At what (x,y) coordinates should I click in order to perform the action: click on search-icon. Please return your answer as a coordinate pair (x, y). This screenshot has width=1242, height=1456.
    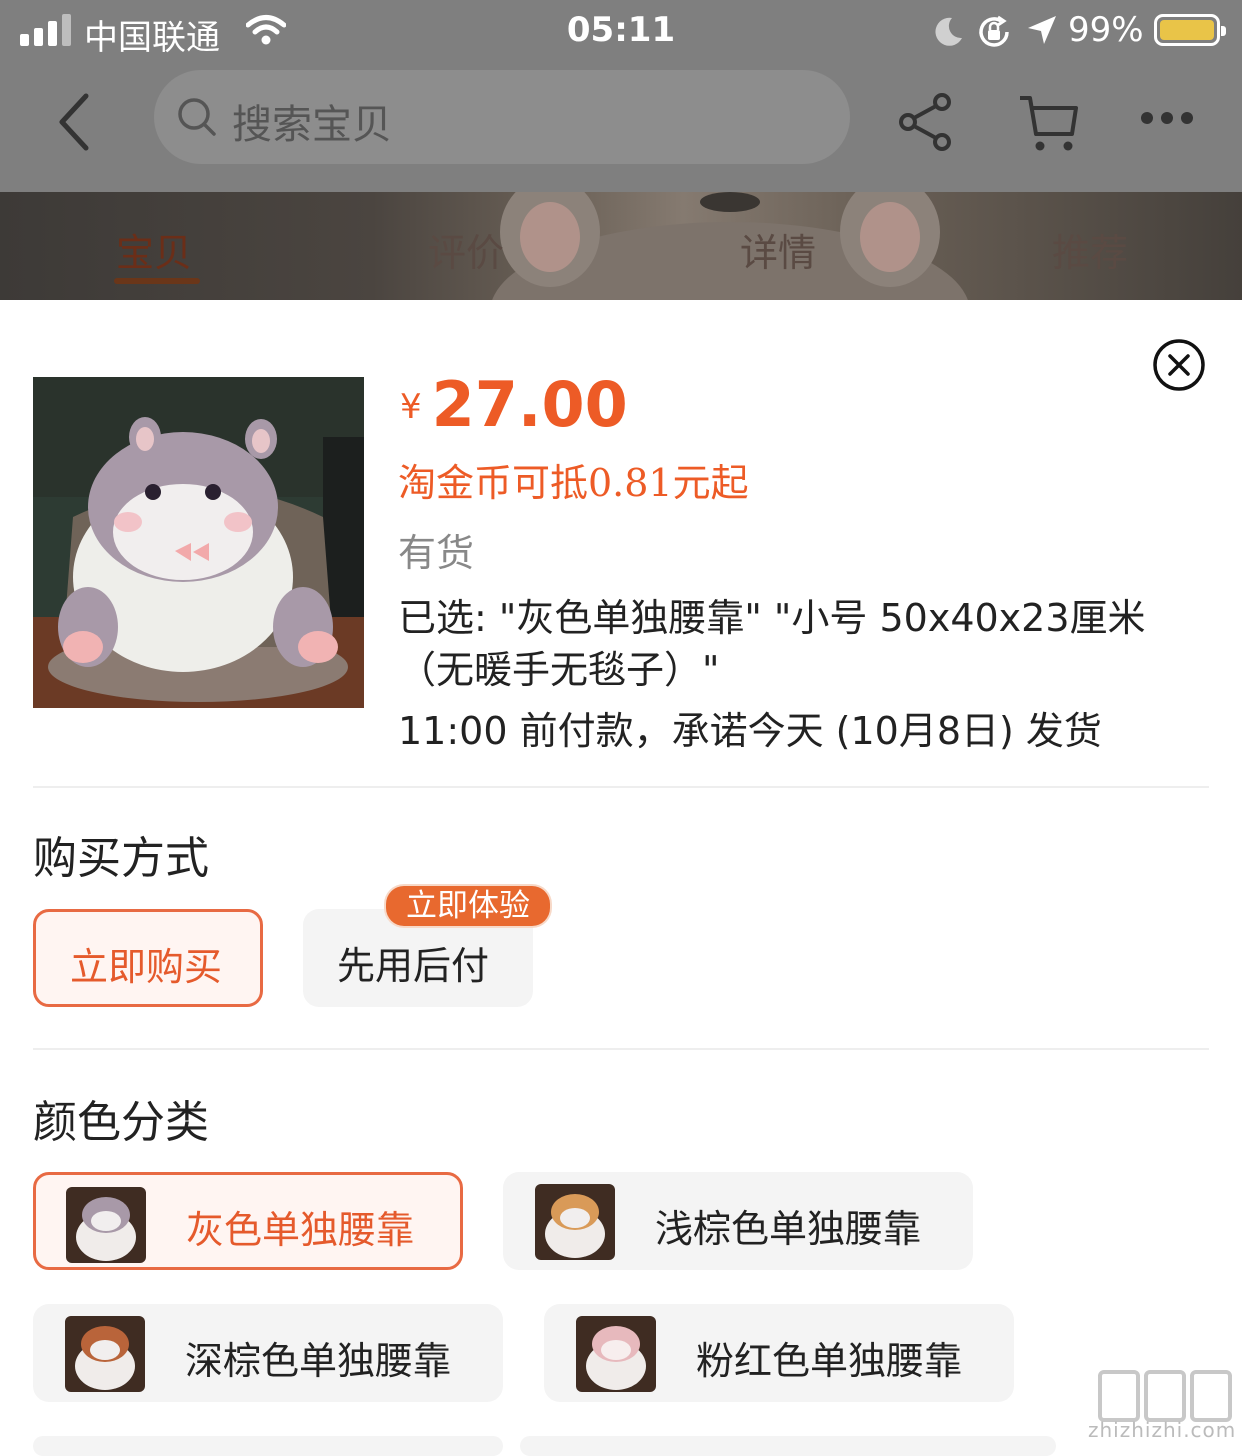
    Looking at the image, I should click on (197, 117).